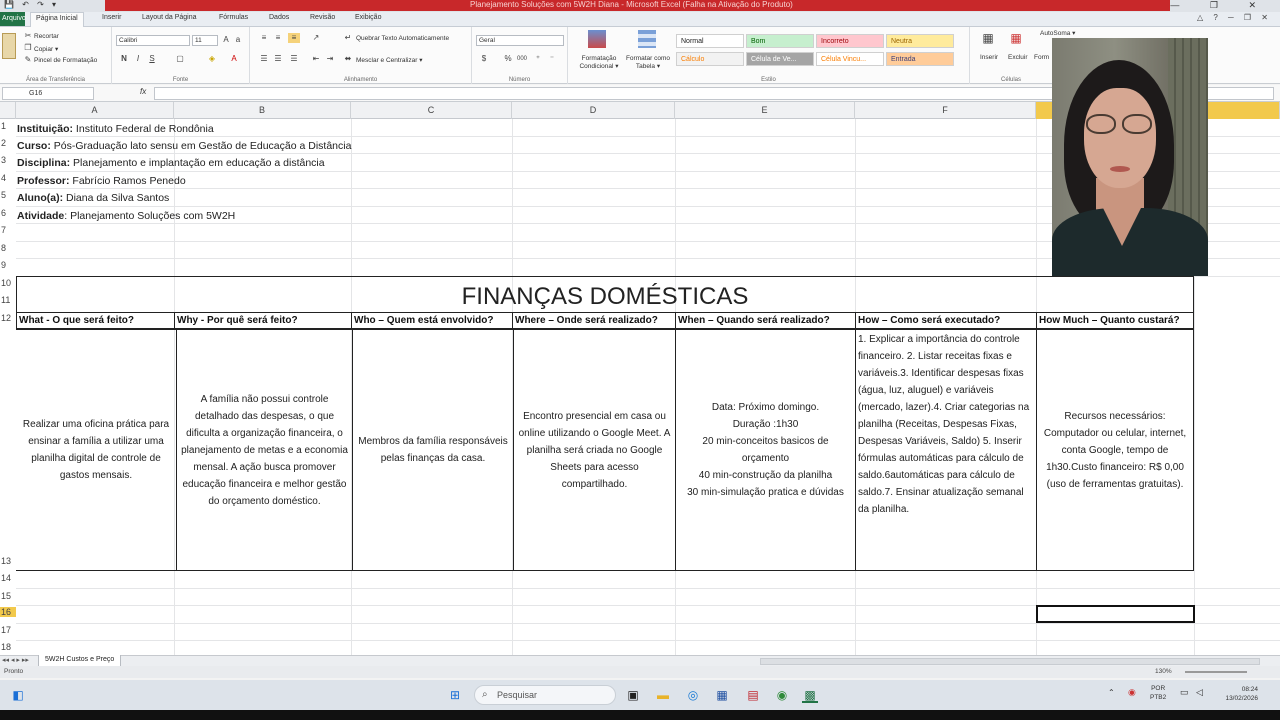  Describe the element at coordinates (316, 38) in the screenshot. I see `orientation-icon: ↗` at that location.